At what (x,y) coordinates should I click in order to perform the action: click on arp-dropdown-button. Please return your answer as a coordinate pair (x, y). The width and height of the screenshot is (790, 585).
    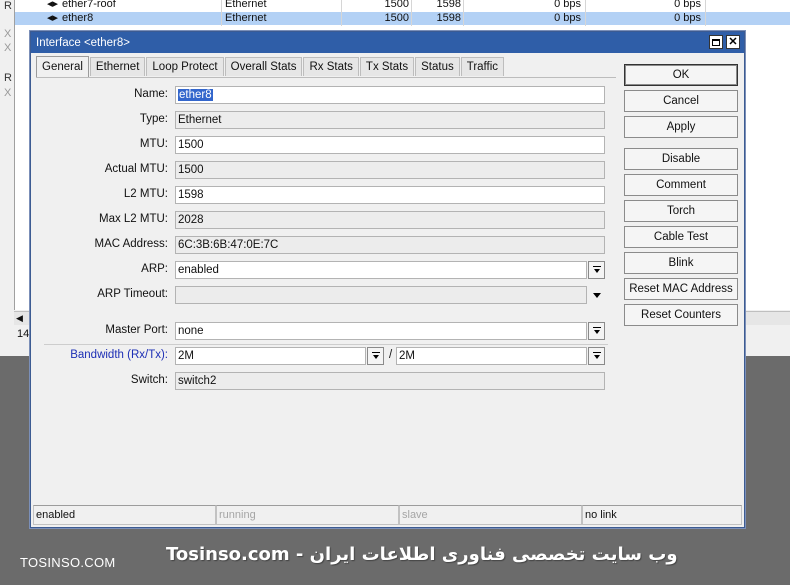
    Looking at the image, I should click on (596, 270).